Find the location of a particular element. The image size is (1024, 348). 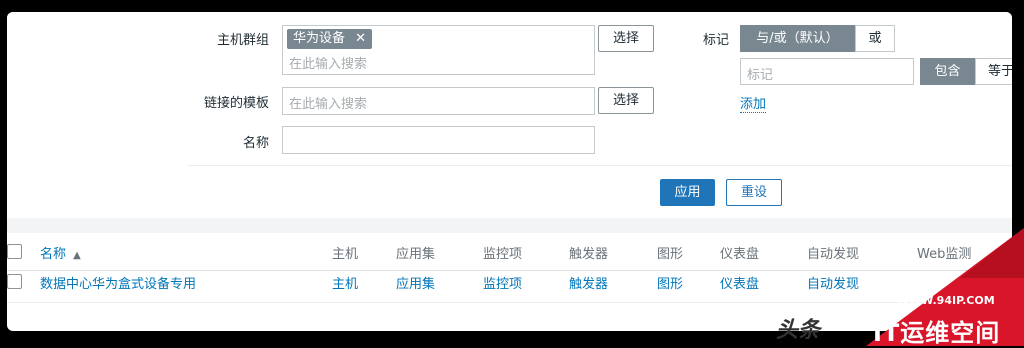

brand-ribbon is located at coordinates (945, 287).